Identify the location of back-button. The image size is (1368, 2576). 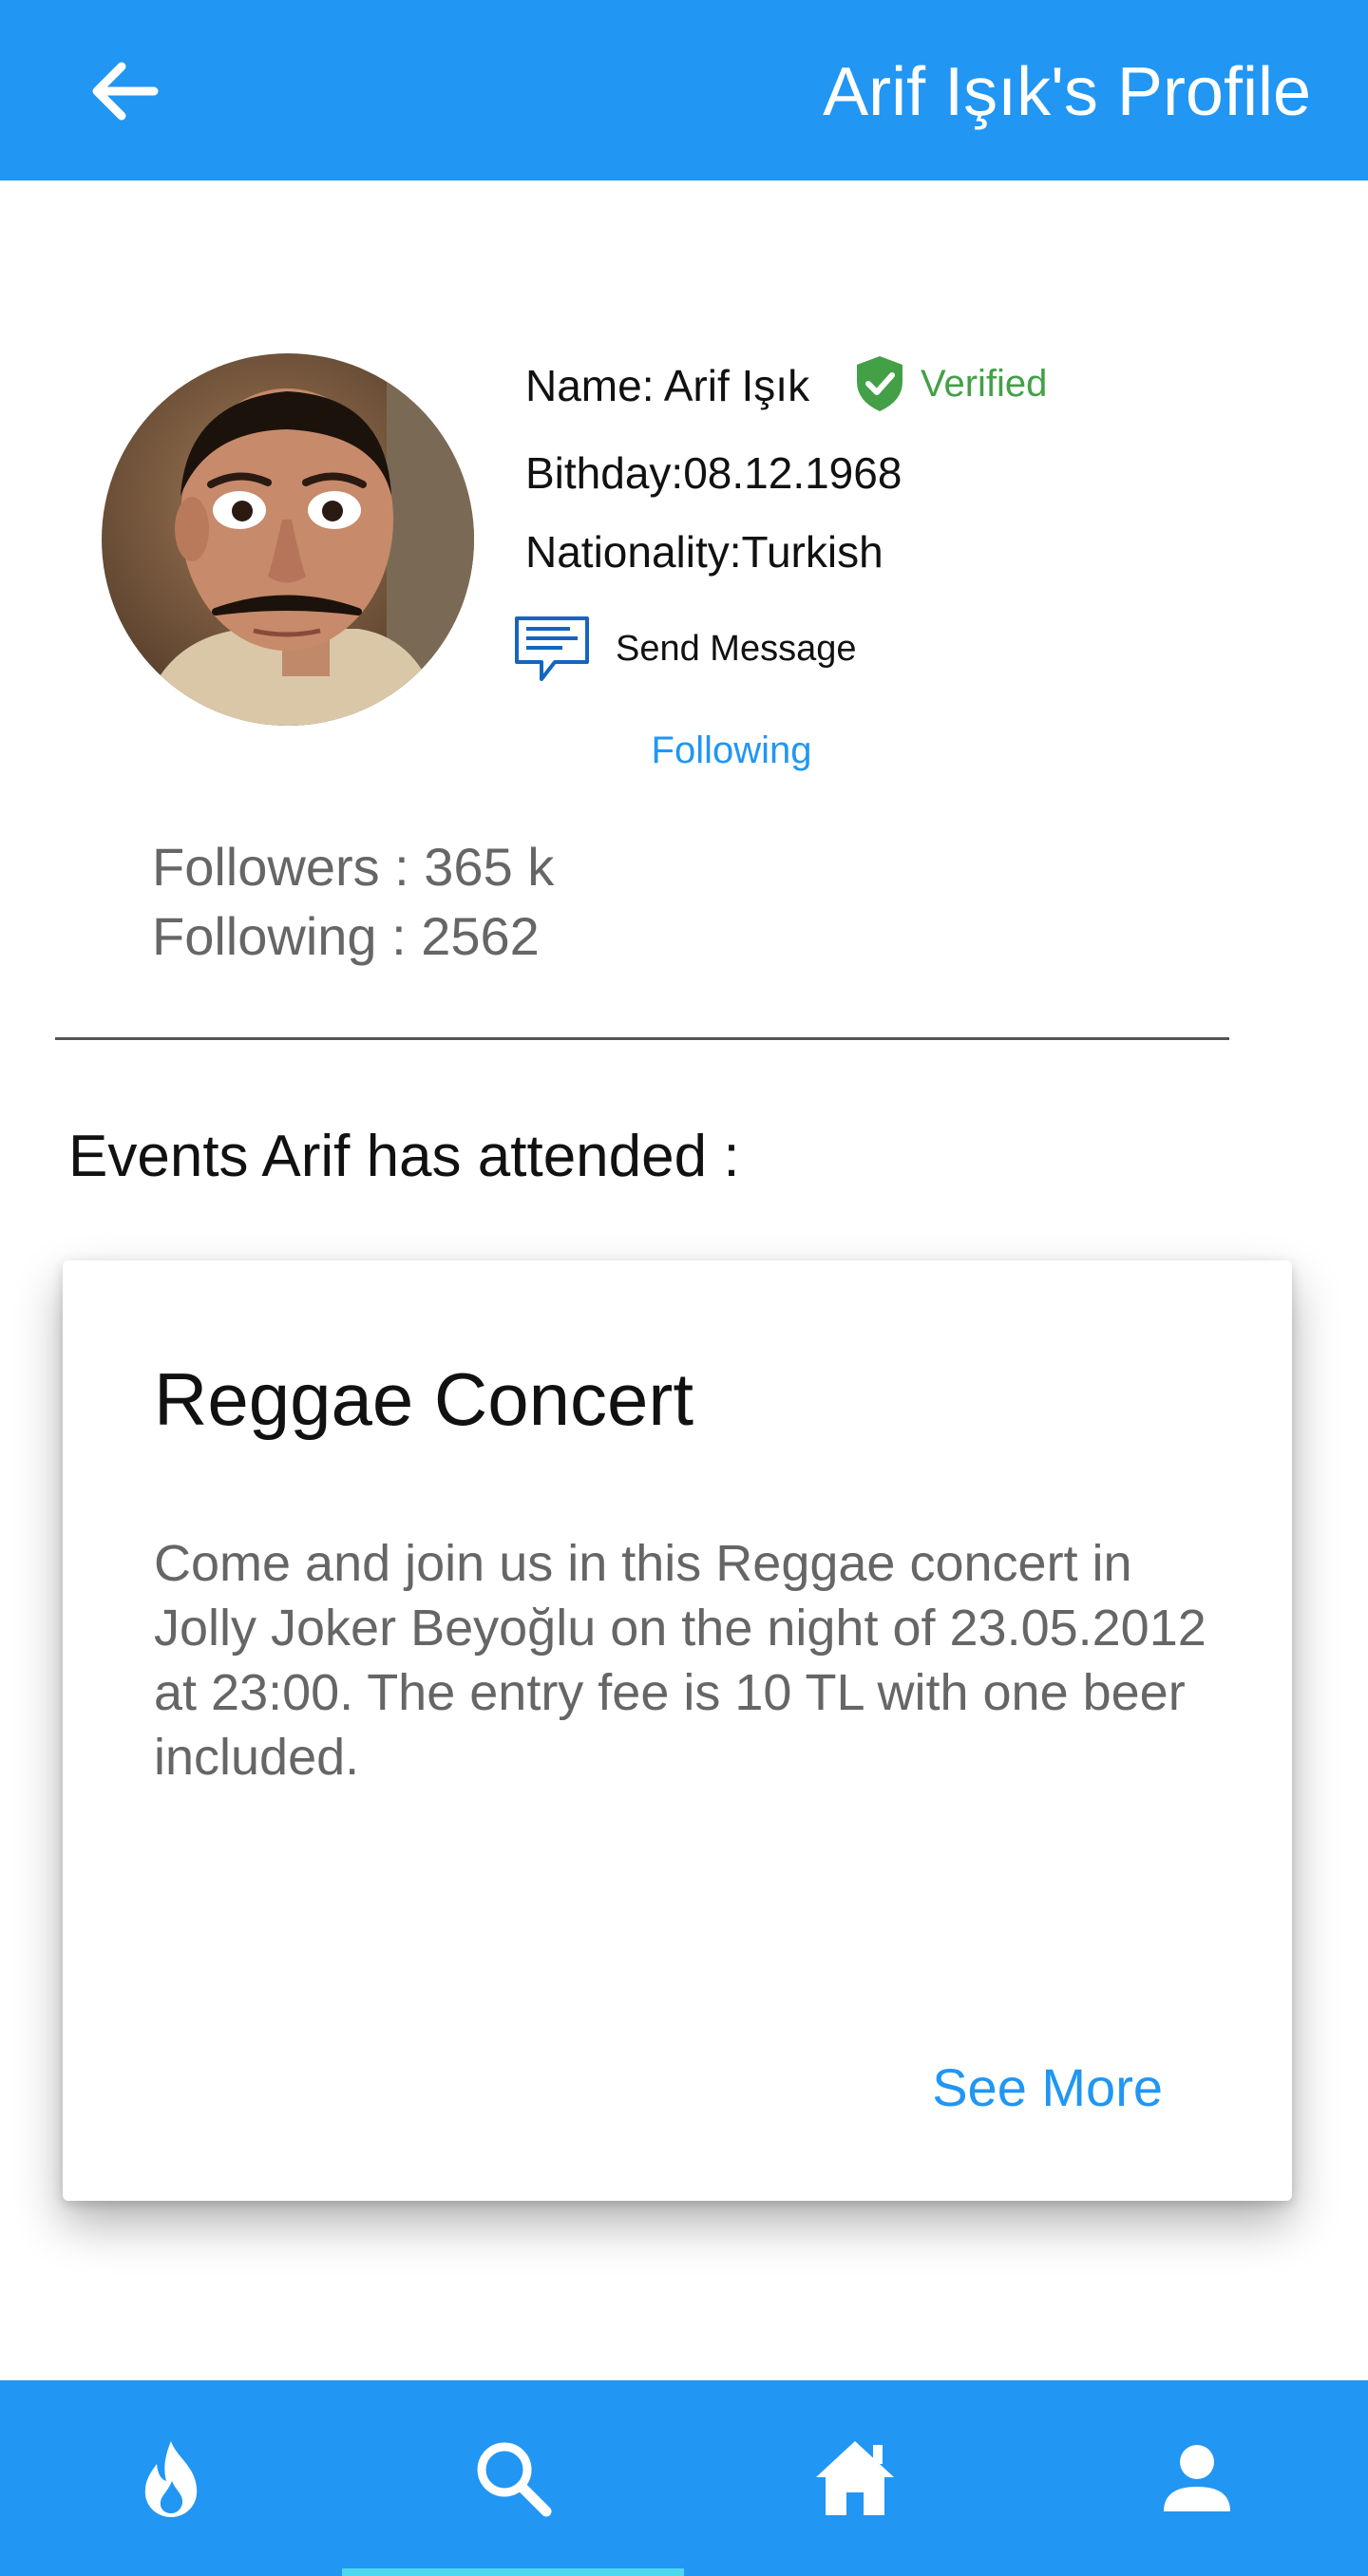
(124, 91).